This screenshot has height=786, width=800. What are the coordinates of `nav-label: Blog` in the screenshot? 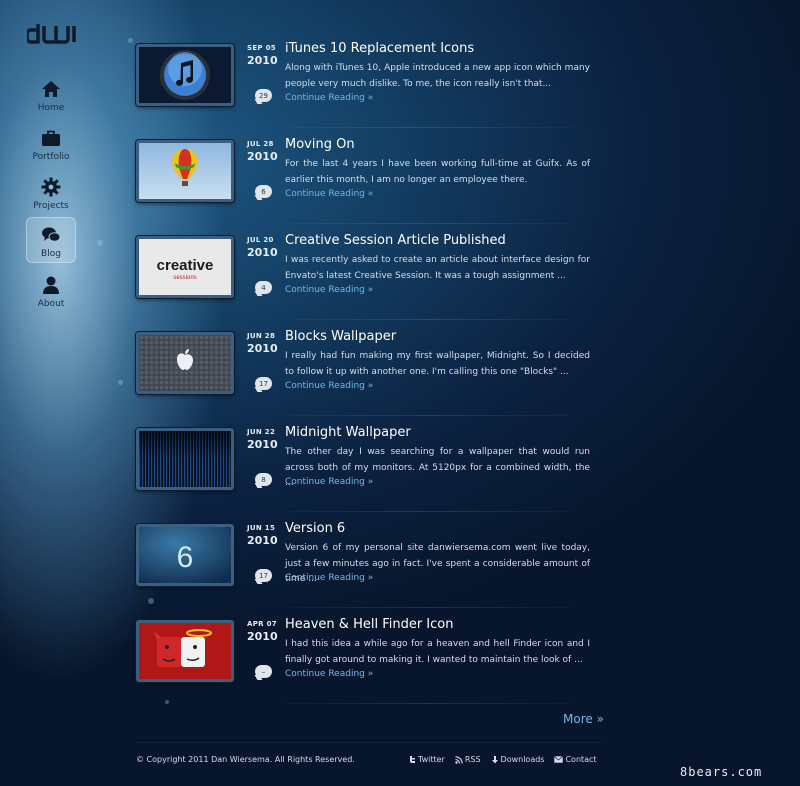 It's located at (51, 254).